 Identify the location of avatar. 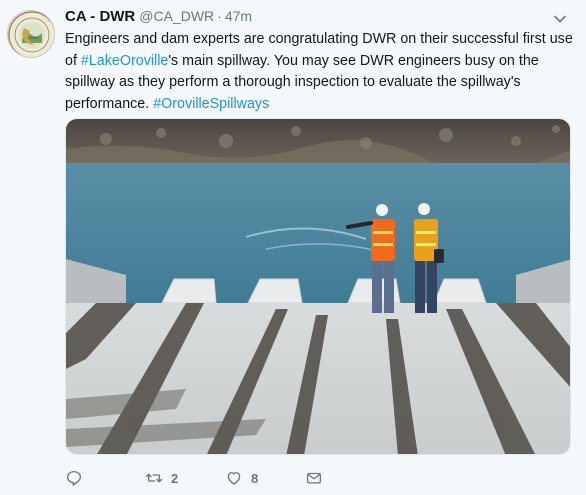
(31, 34).